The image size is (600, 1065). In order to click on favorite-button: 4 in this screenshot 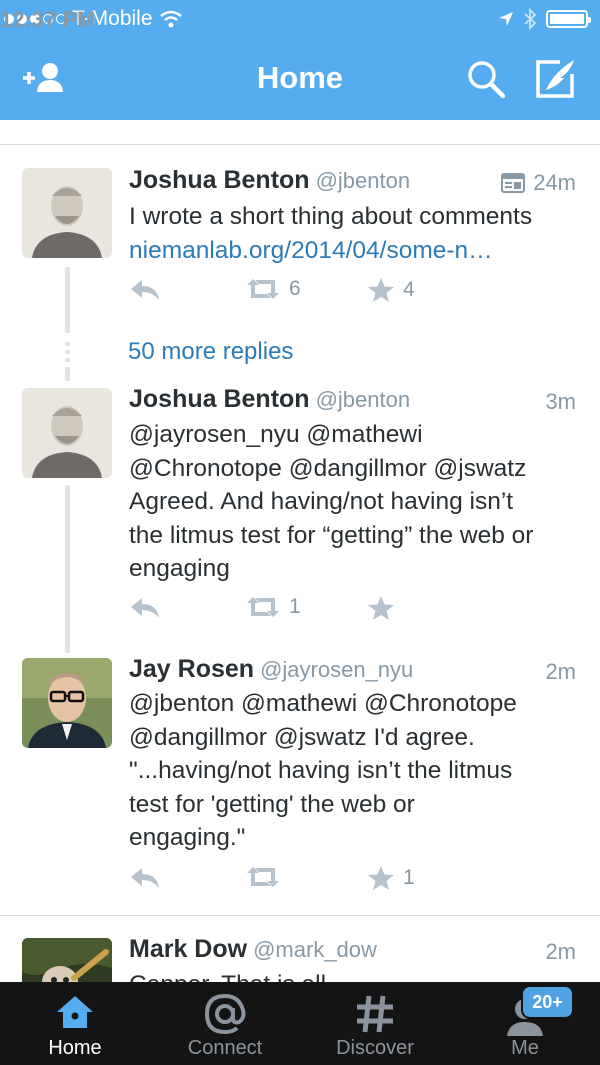, I will do `click(391, 290)`.